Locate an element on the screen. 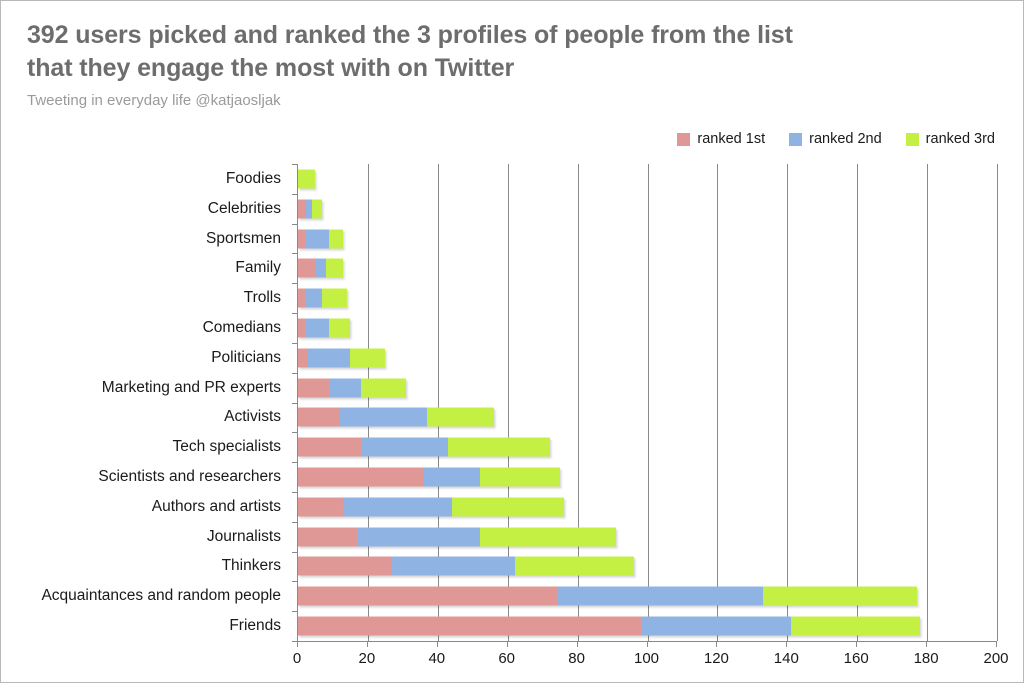  y-axis-label: Activists is located at coordinates (252, 417).